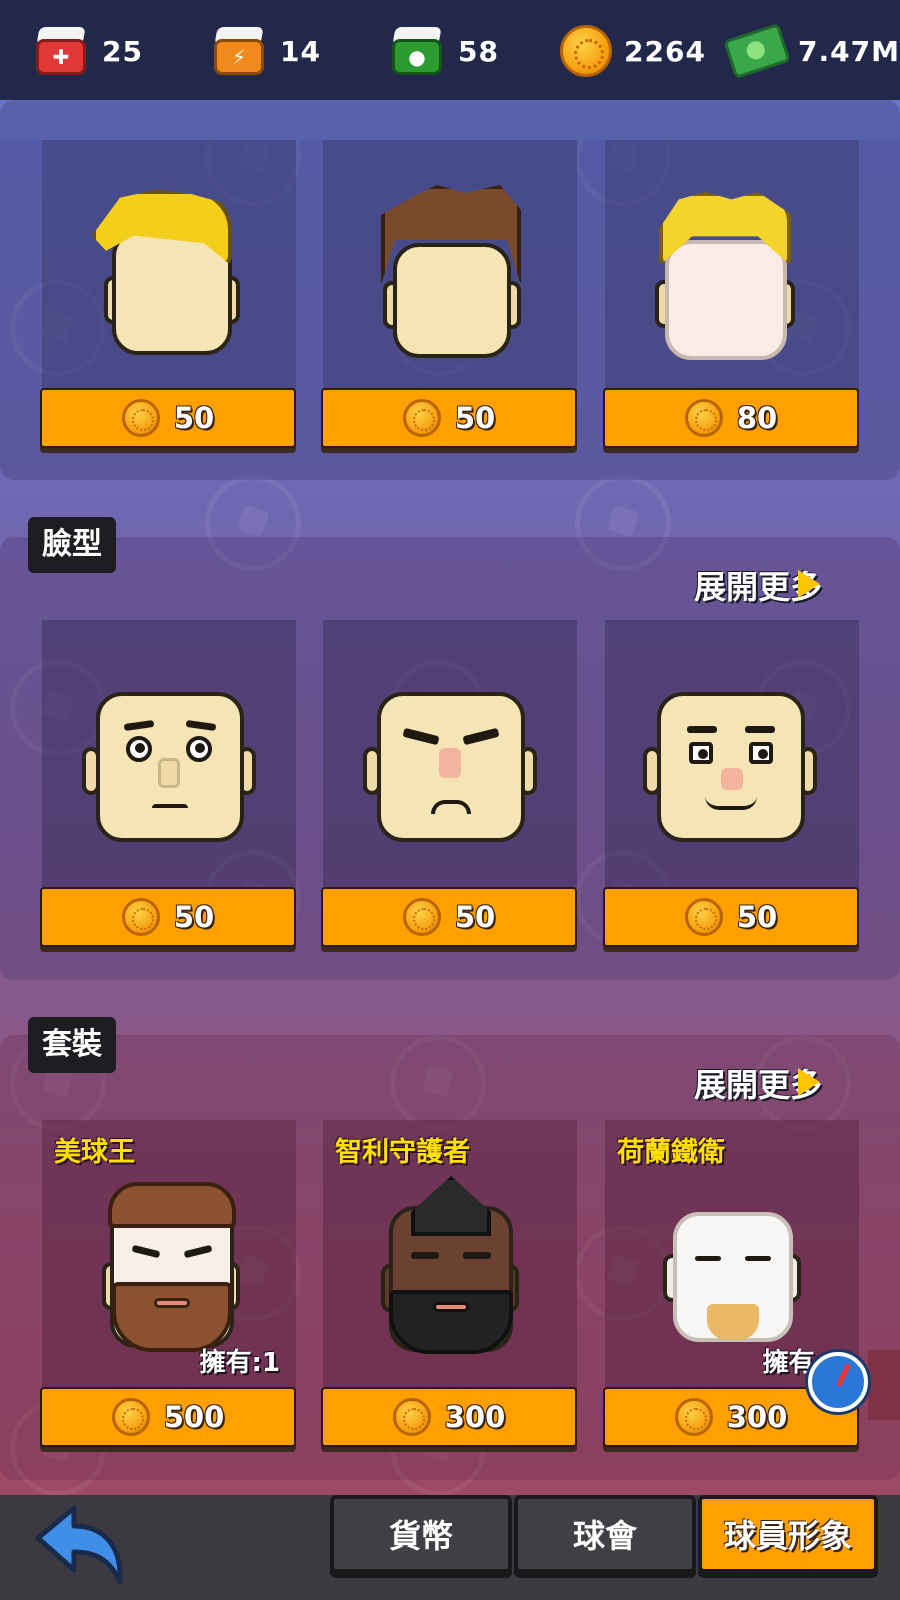 The width and height of the screenshot is (900, 1600). Describe the element at coordinates (72, 545) in the screenshot. I see `face-section-title: 臉型` at that location.